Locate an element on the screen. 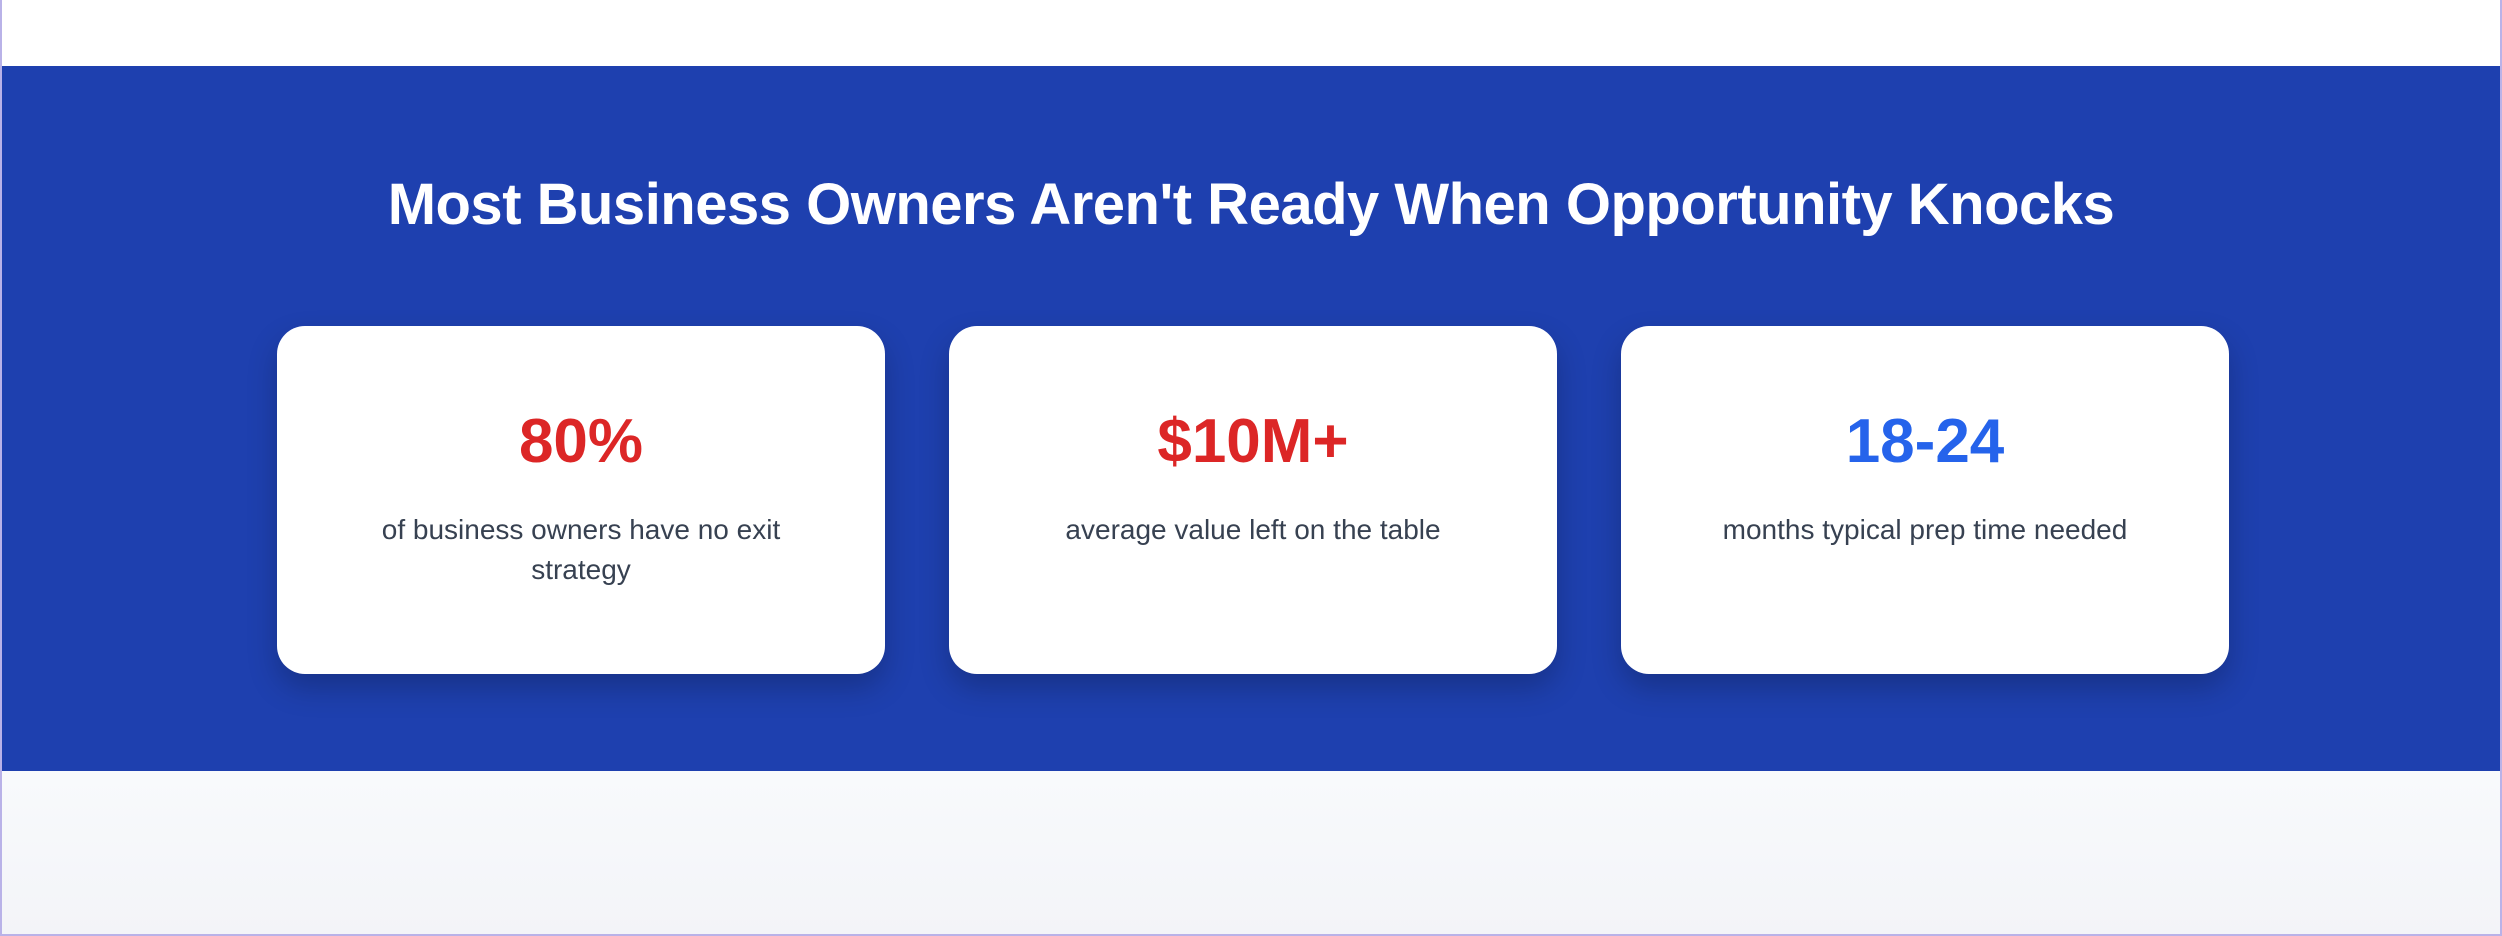 Image resolution: width=2502 pixels, height=936 pixels. stat-card-value-left: $10M+ average value left on the table is located at coordinates (1253, 500).